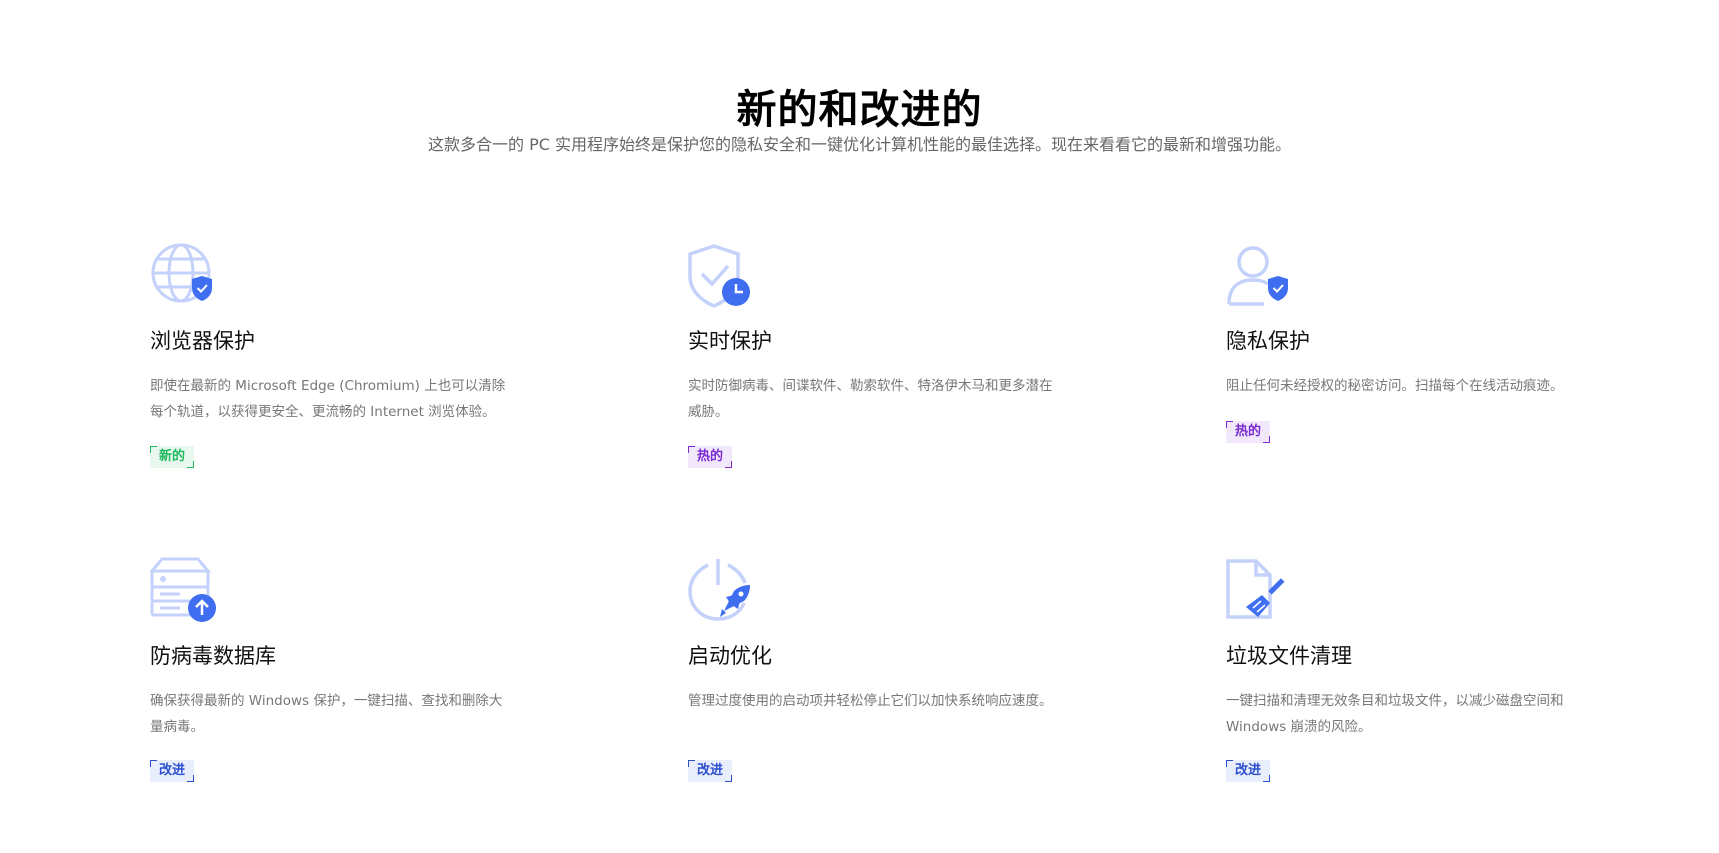 This screenshot has width=1719, height=853. I want to click on feature-description: 确保获得最新的 Windows 保护，一键扫描、查找和删除大量病毒。, so click(326, 714).